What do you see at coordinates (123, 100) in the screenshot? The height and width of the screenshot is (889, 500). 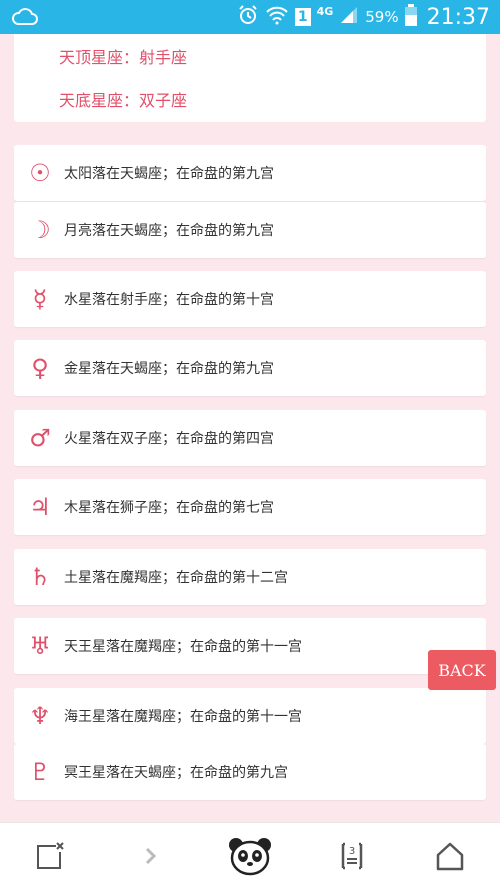 I see `imum-coeli-sign: 天底星座：双子座` at bounding box center [123, 100].